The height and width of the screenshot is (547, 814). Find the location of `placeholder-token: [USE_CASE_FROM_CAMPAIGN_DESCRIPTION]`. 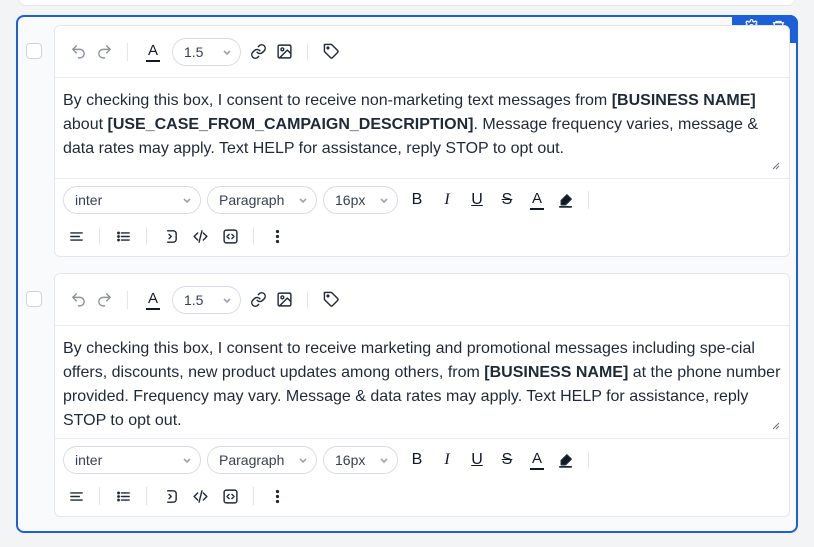

placeholder-token: [USE_CASE_FROM_CAMPAIGN_DESCRIPTION] is located at coordinates (290, 124).